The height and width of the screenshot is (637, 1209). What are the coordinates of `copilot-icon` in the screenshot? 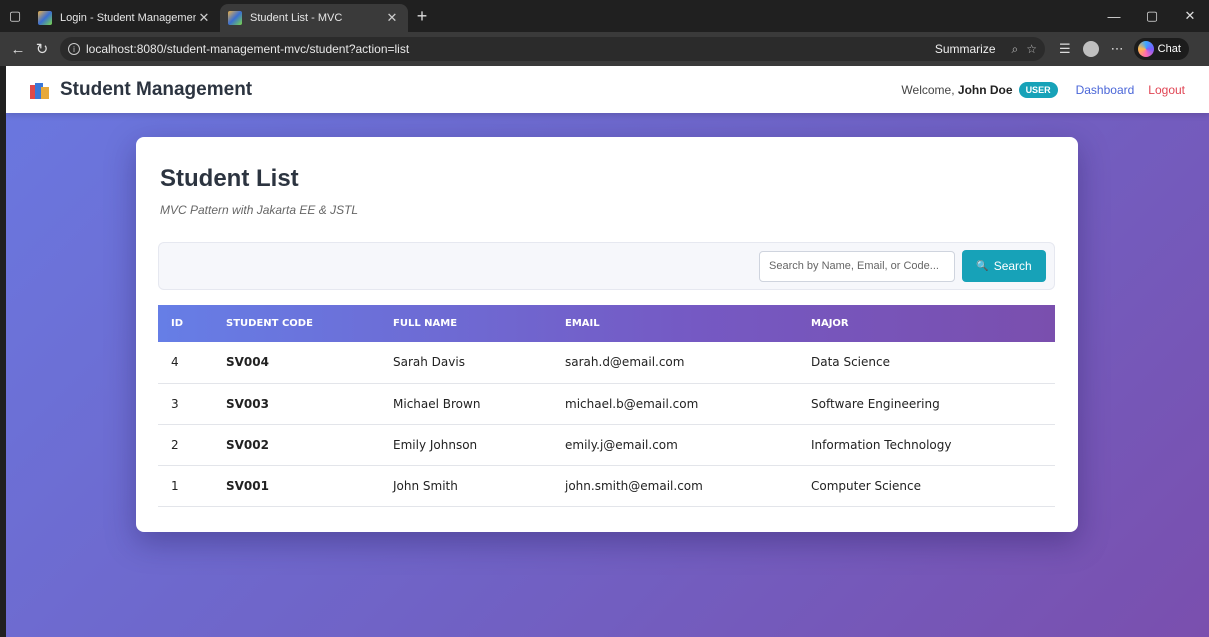 It's located at (1145, 49).